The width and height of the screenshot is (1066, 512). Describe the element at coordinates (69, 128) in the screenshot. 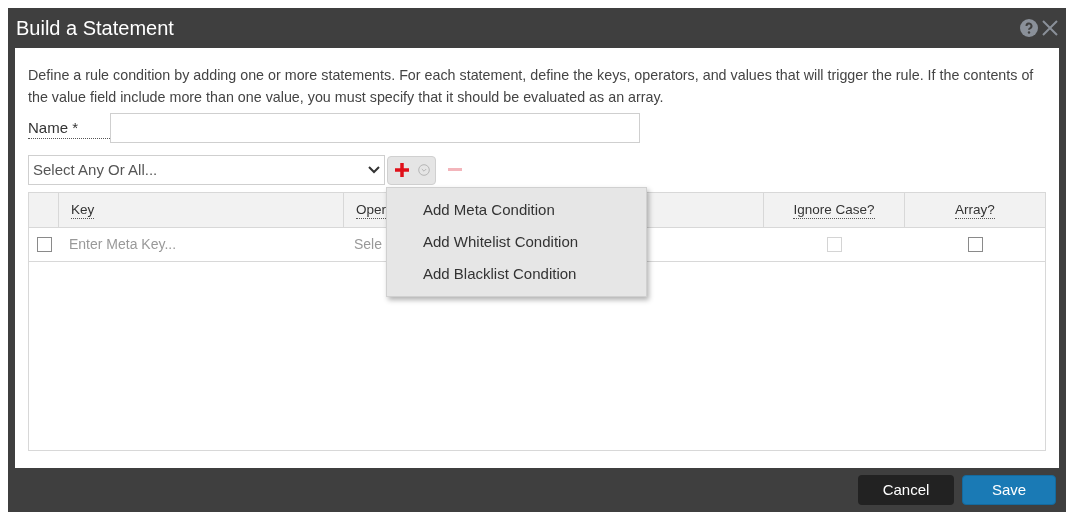

I see `name-label: Name *` at that location.